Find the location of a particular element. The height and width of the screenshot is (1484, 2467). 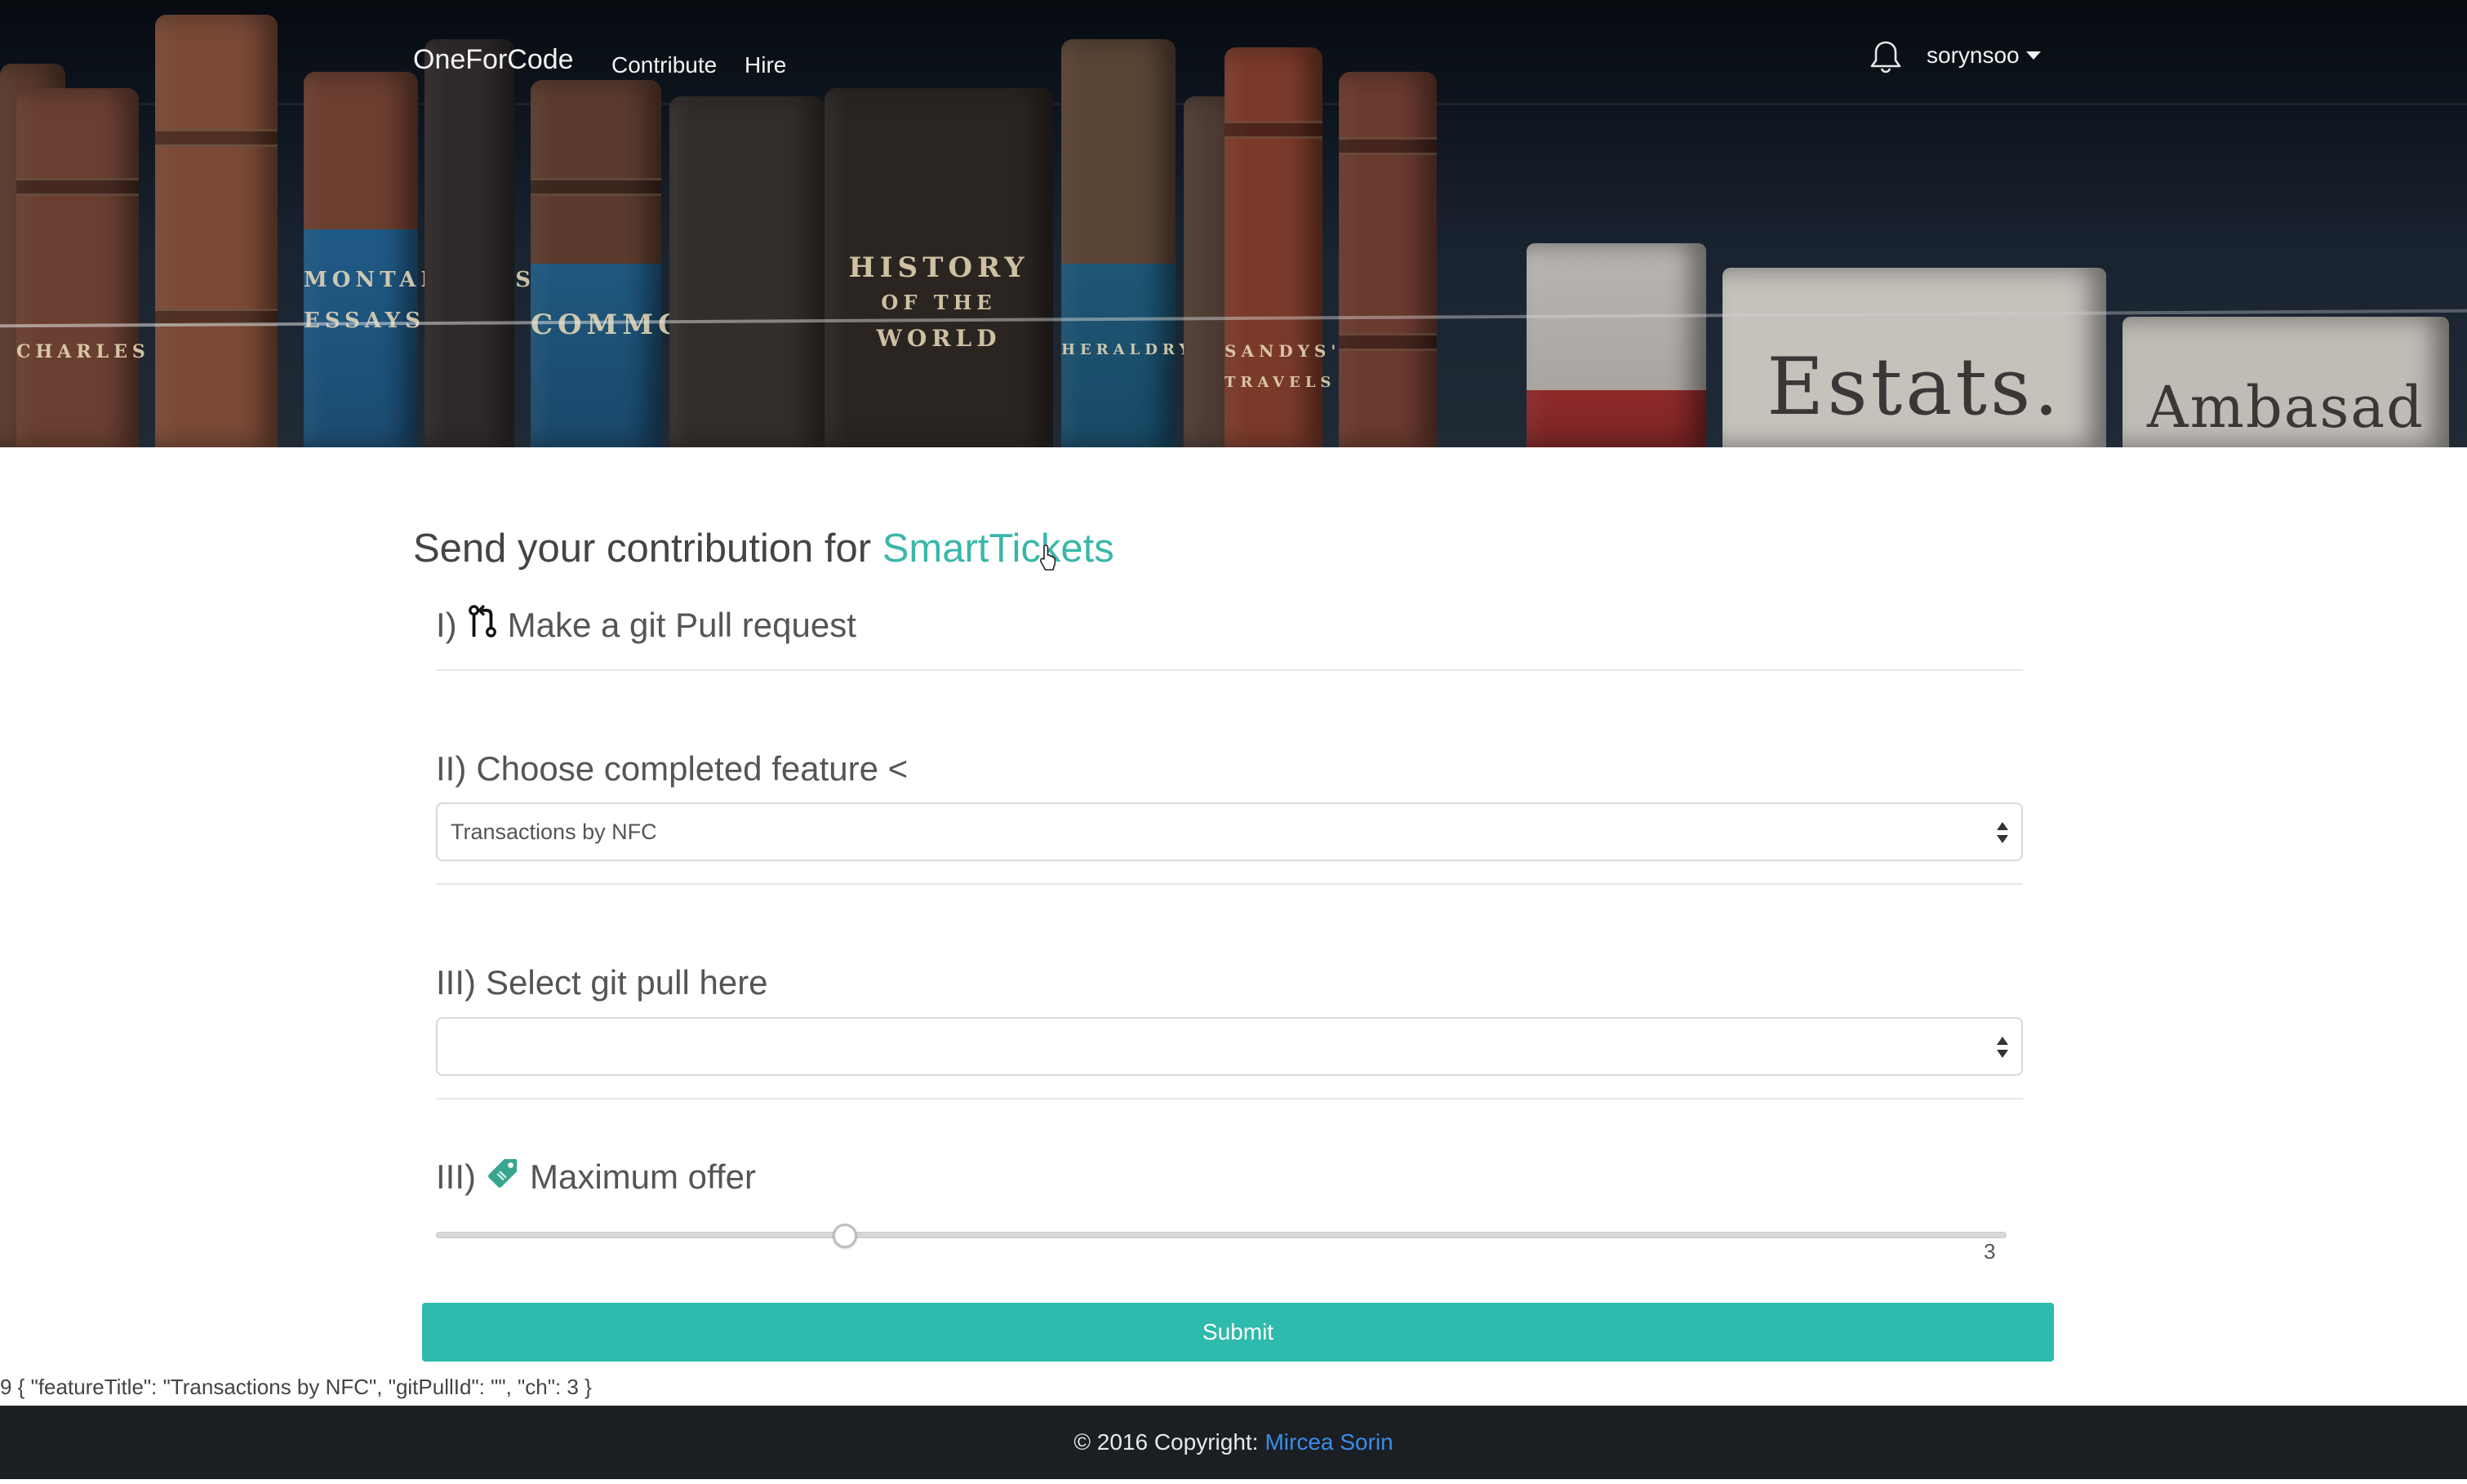

price-tag-icon is located at coordinates (503, 1177).